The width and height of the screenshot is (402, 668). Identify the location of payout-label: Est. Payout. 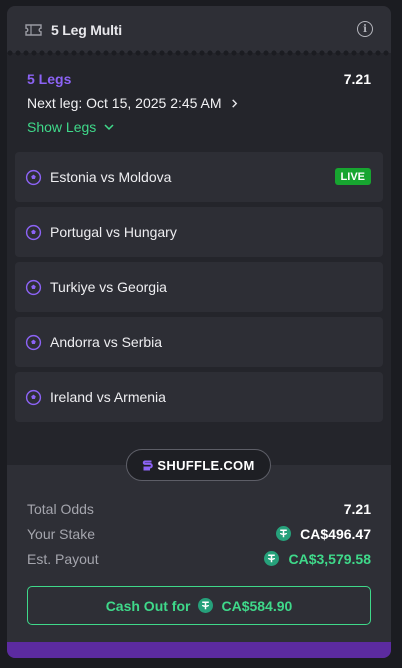
(63, 558).